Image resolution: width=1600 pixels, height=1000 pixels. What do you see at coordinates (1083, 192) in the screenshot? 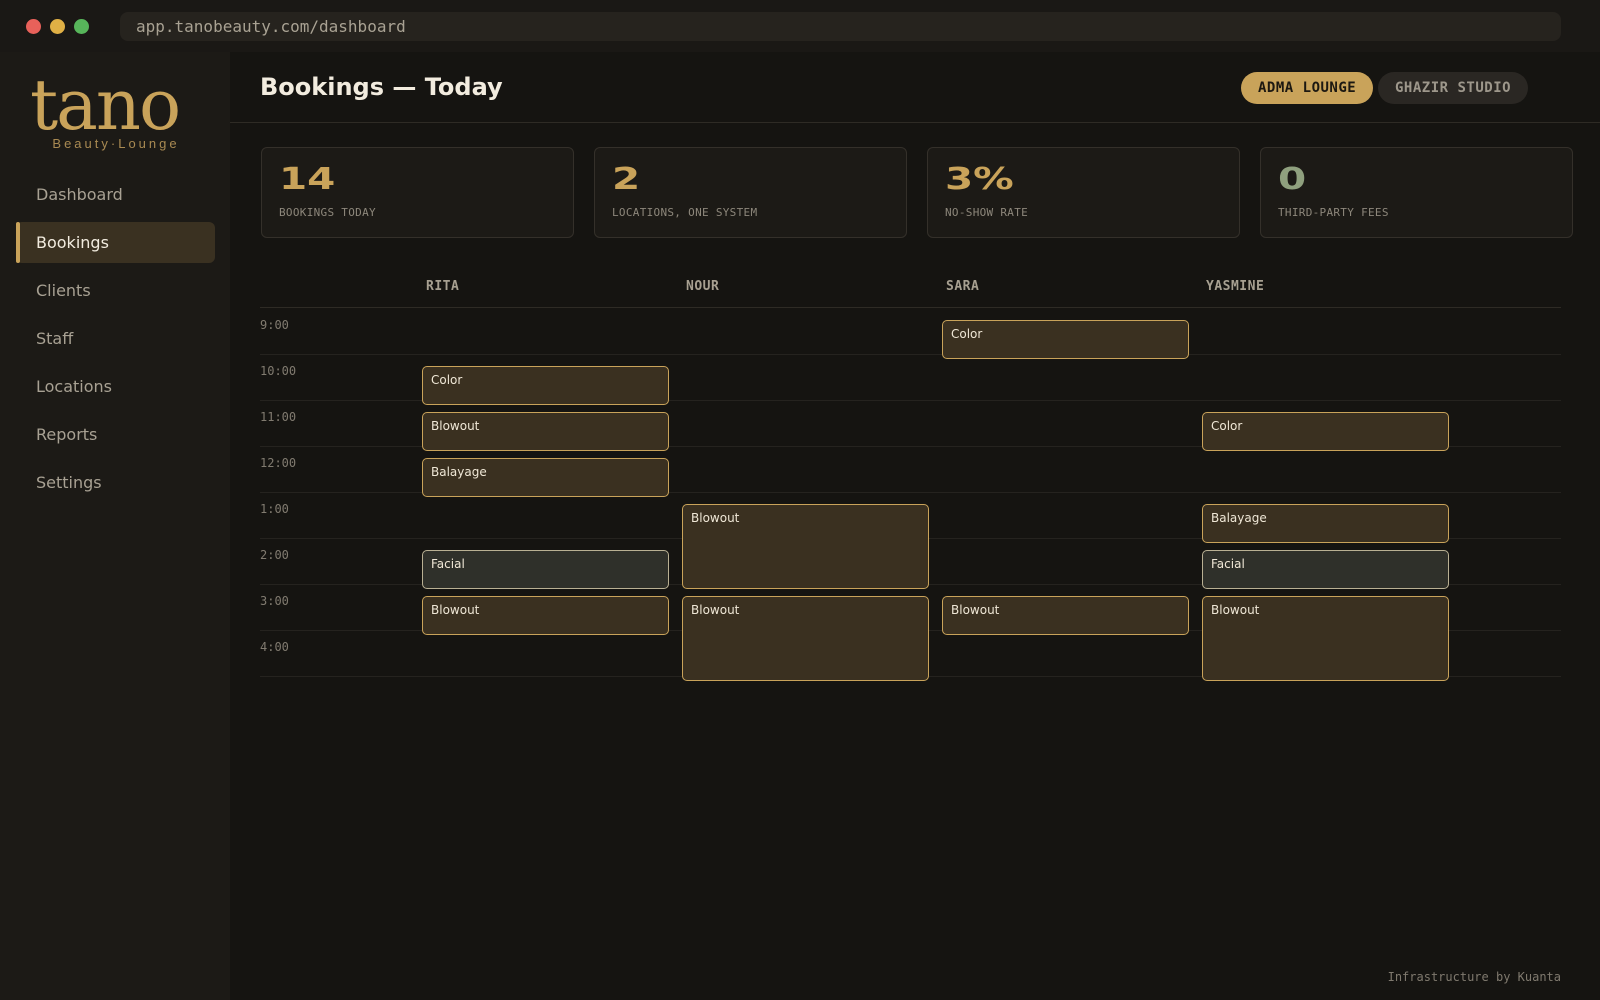
I see `stat-card-no-show: 3% NO-SHOW RATE` at bounding box center [1083, 192].